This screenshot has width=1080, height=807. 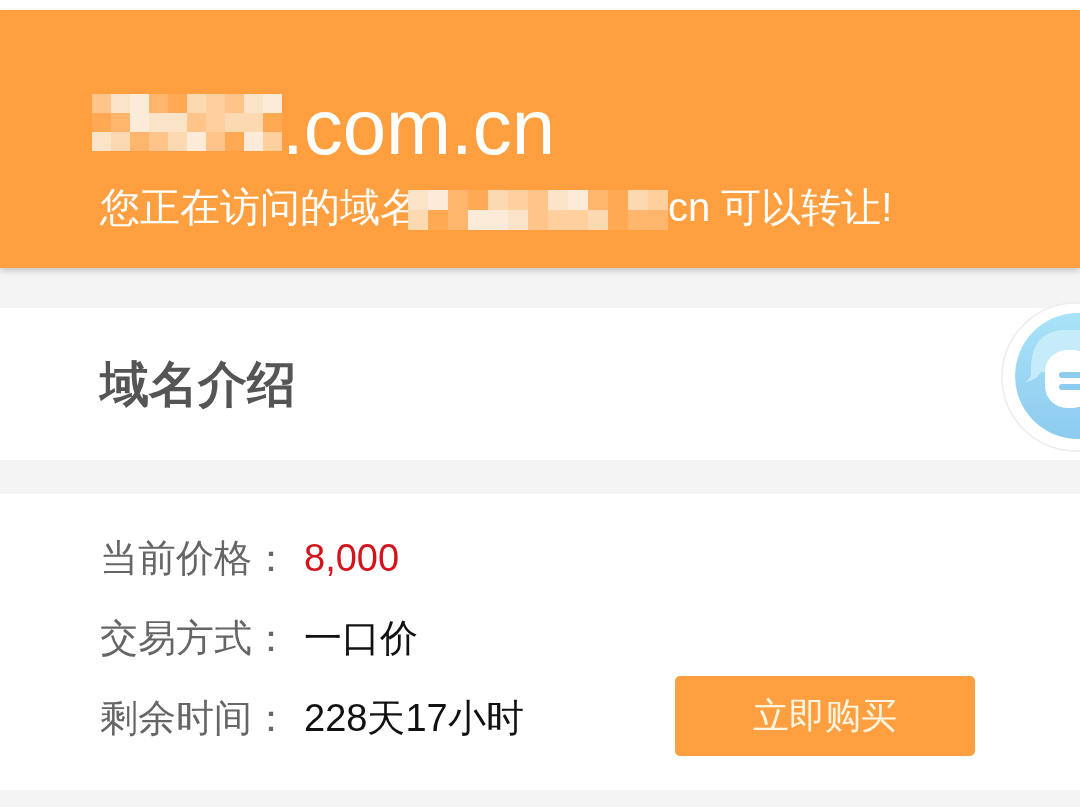 What do you see at coordinates (195, 638) in the screenshot?
I see `detail-label: 交易方式：` at bounding box center [195, 638].